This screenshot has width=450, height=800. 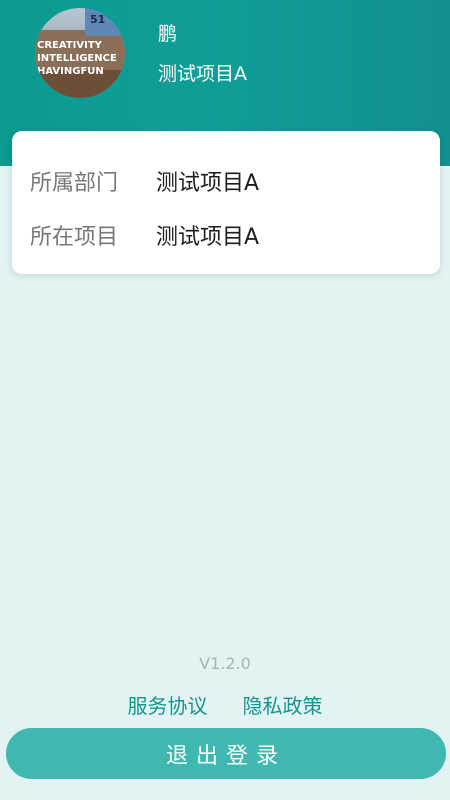 I want to click on avatar-text-1: 51, so click(x=97, y=19).